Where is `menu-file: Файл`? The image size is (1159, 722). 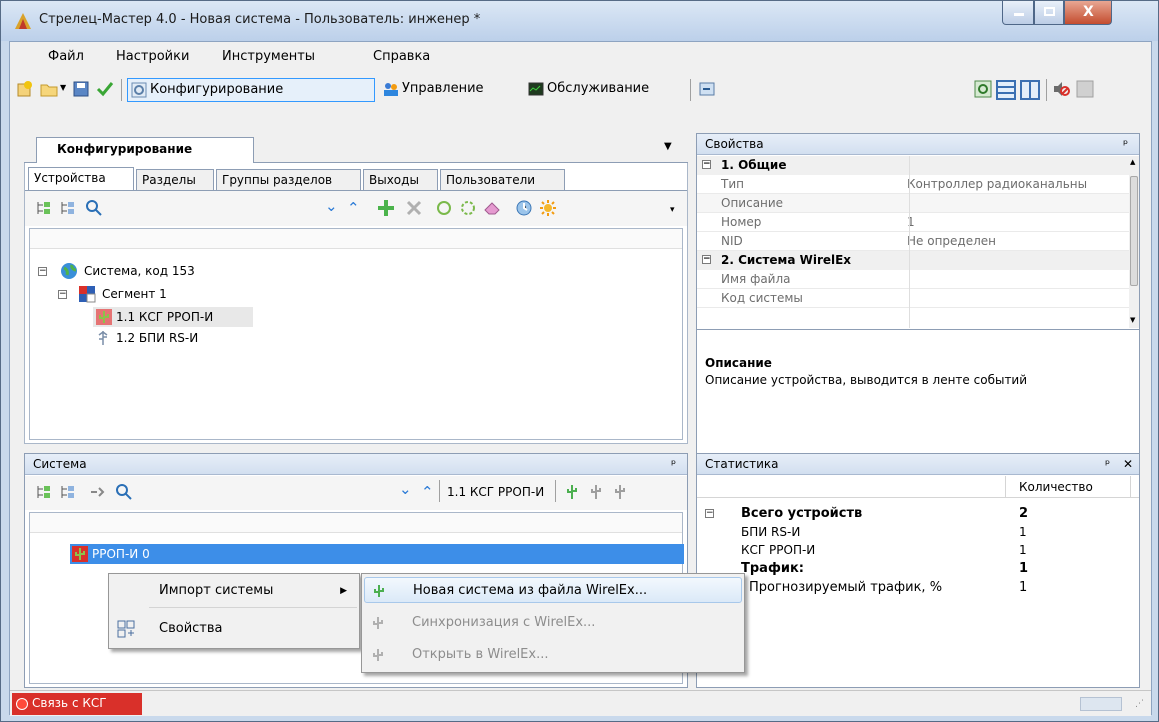 menu-file: Файл is located at coordinates (66, 56).